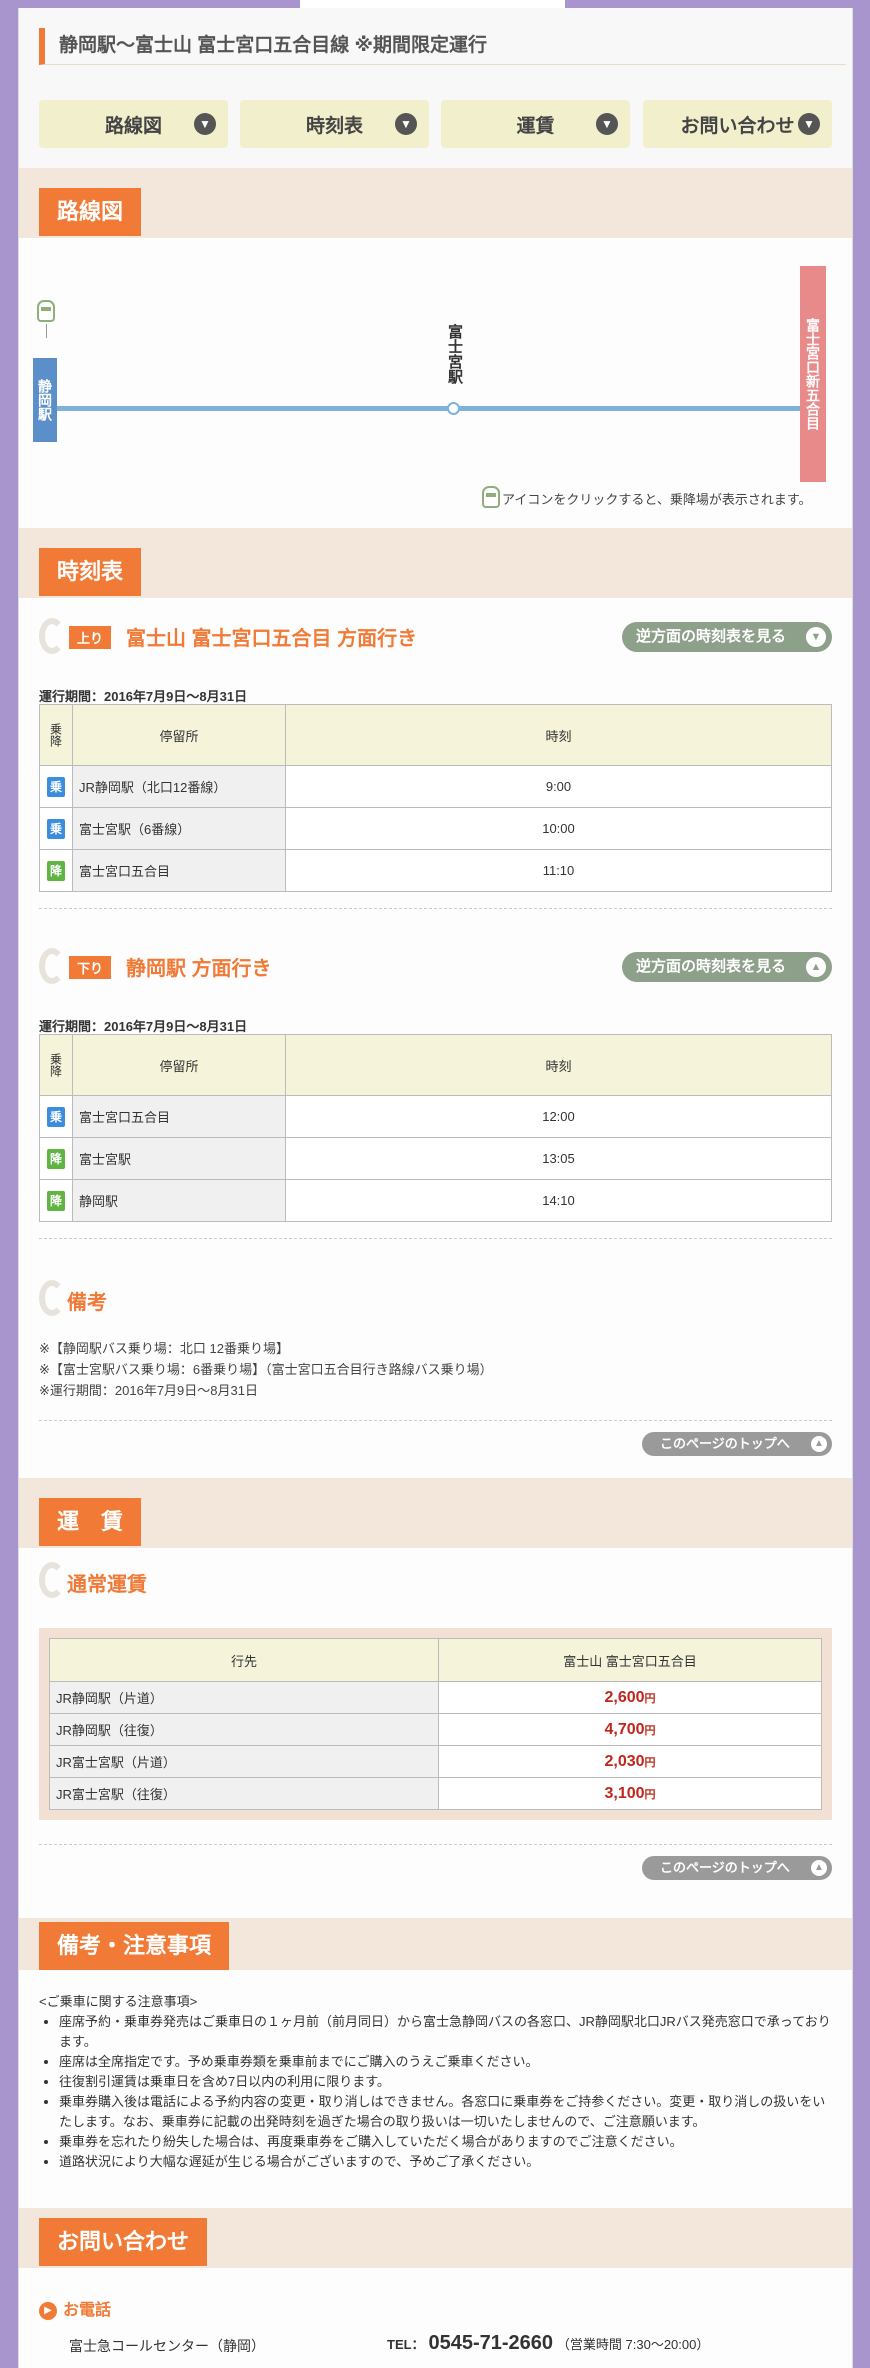 Image resolution: width=870 pixels, height=2368 pixels. I want to click on phone-center: 富士急コールセンター（静岡）, so click(167, 2346).